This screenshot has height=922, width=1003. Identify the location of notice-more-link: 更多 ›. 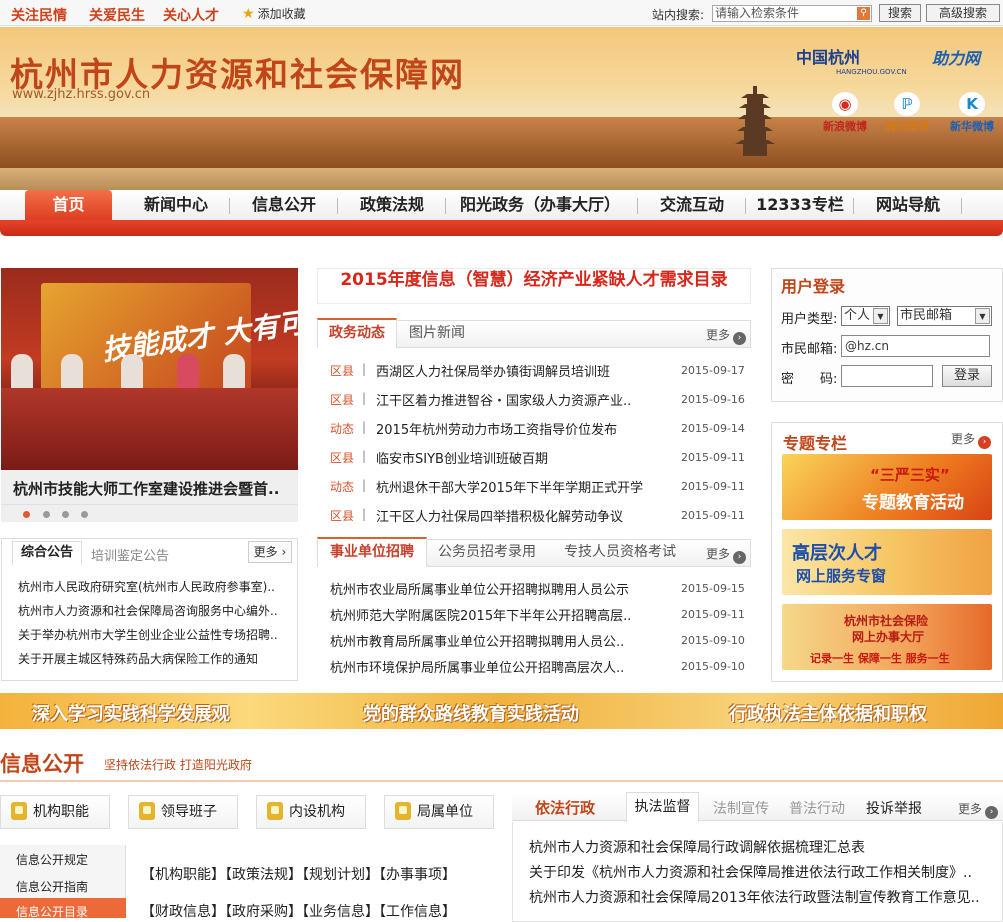
(270, 552).